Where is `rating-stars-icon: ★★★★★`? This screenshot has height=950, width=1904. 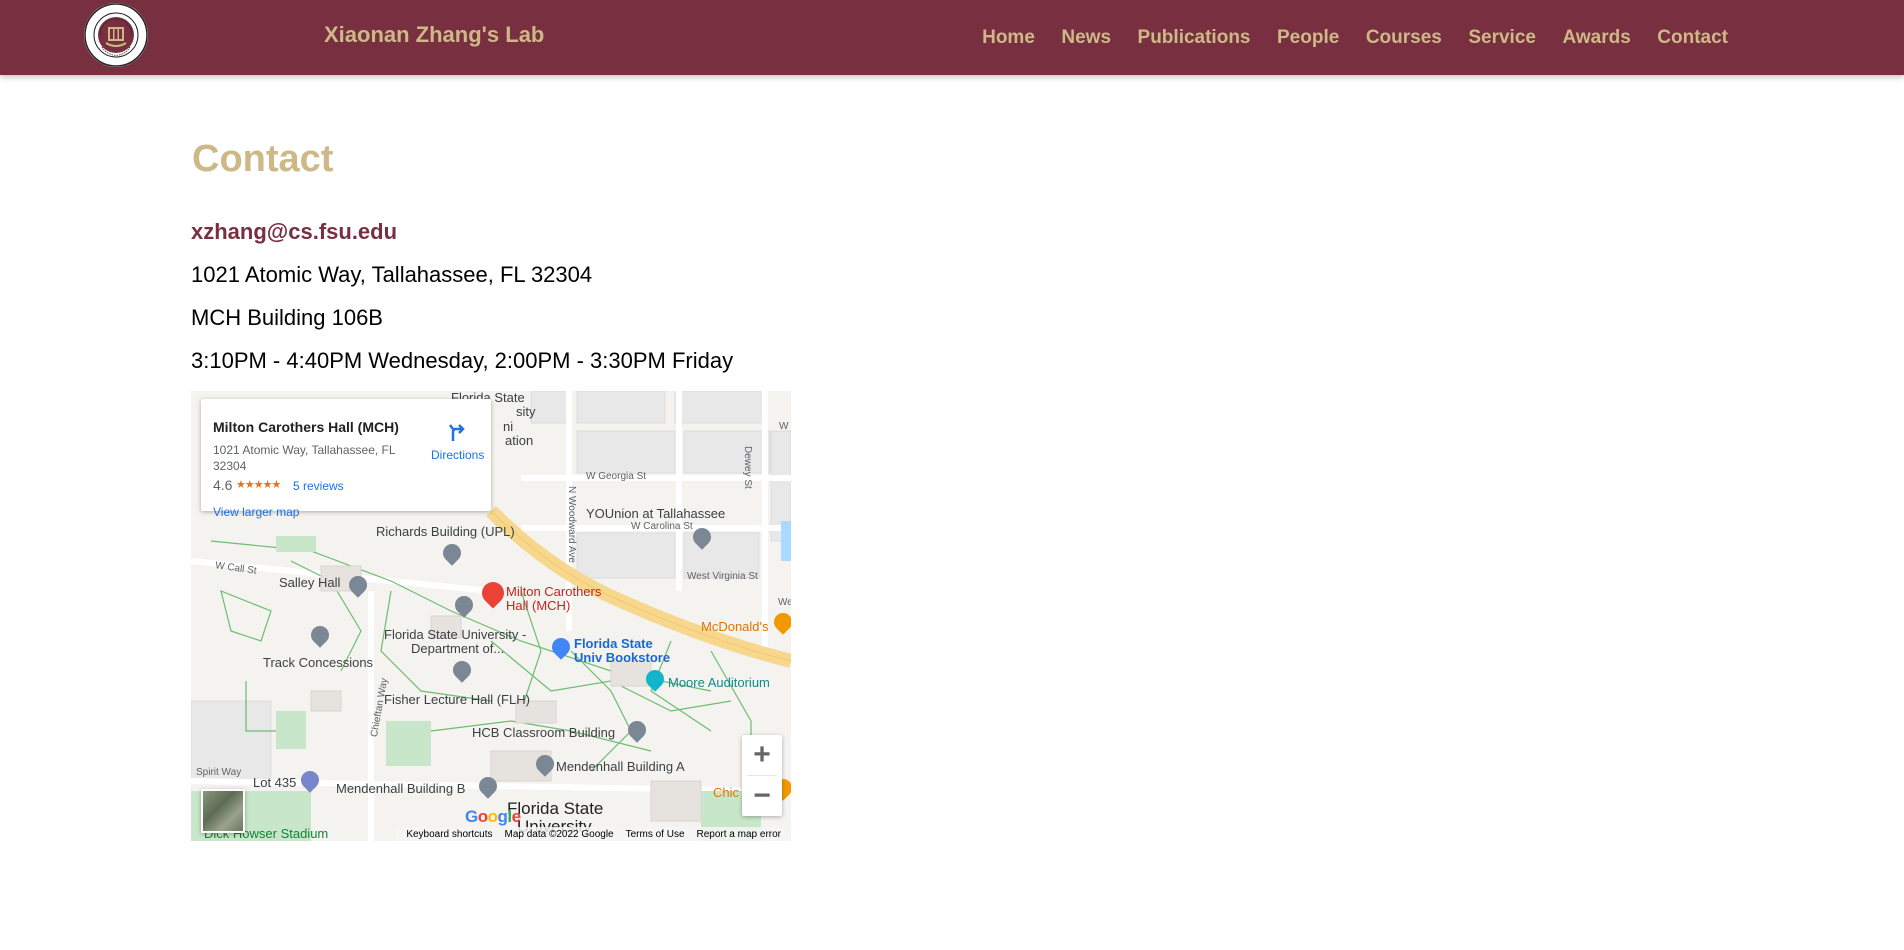
rating-stars-icon: ★★★★★ is located at coordinates (258, 485).